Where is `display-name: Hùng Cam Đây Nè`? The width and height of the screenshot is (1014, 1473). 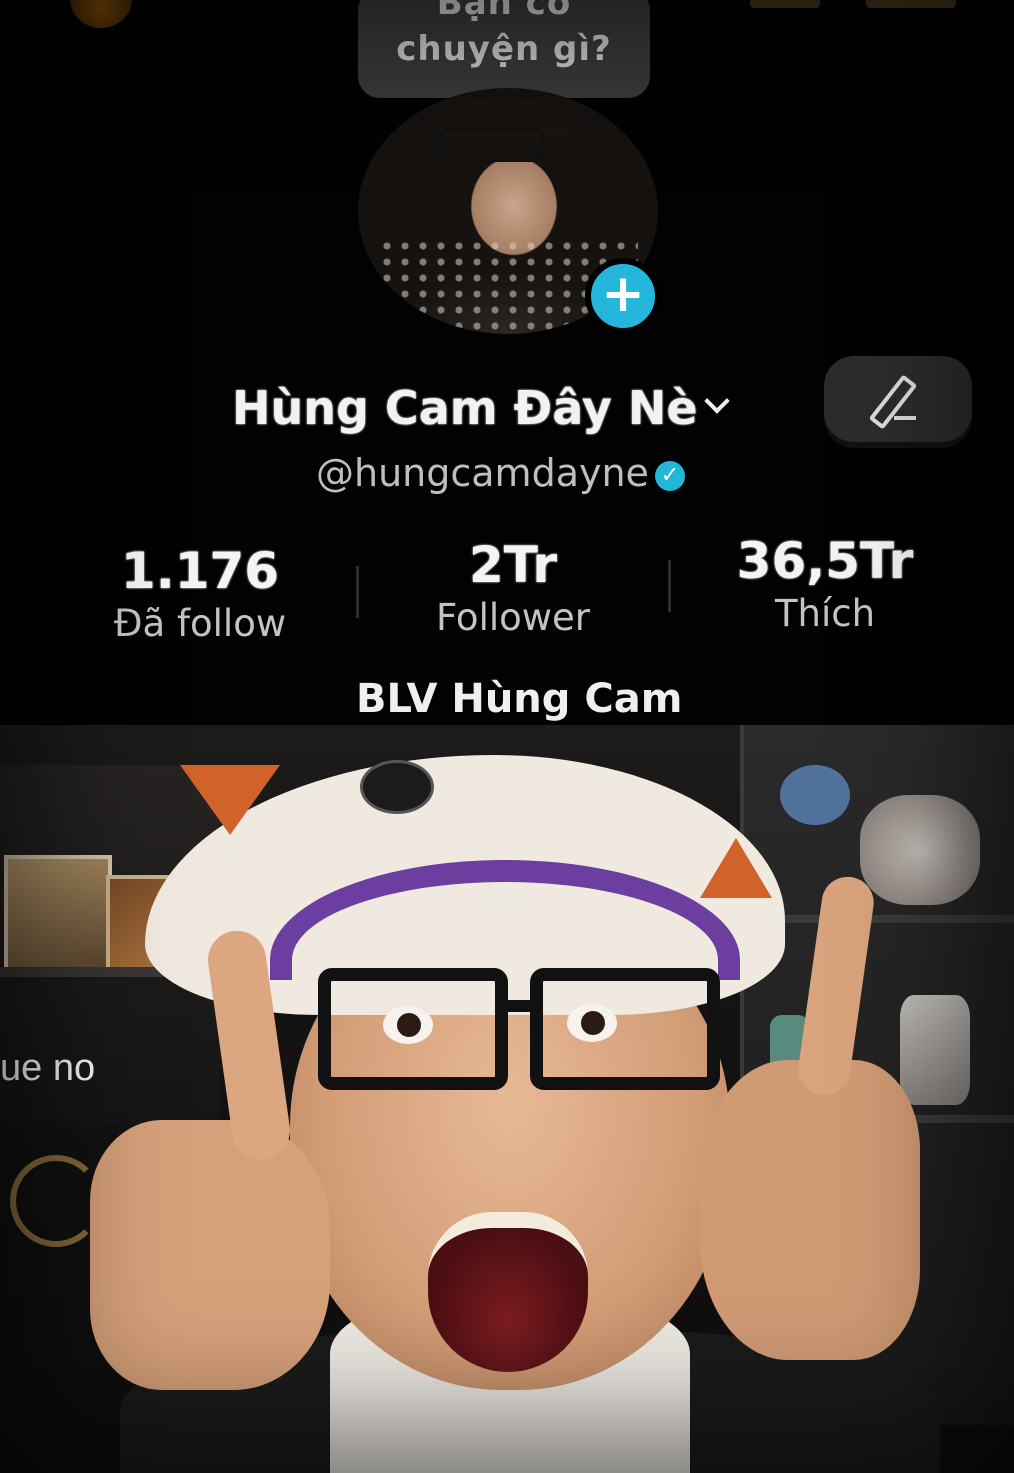 display-name: Hùng Cam Đây Nè is located at coordinates (465, 408).